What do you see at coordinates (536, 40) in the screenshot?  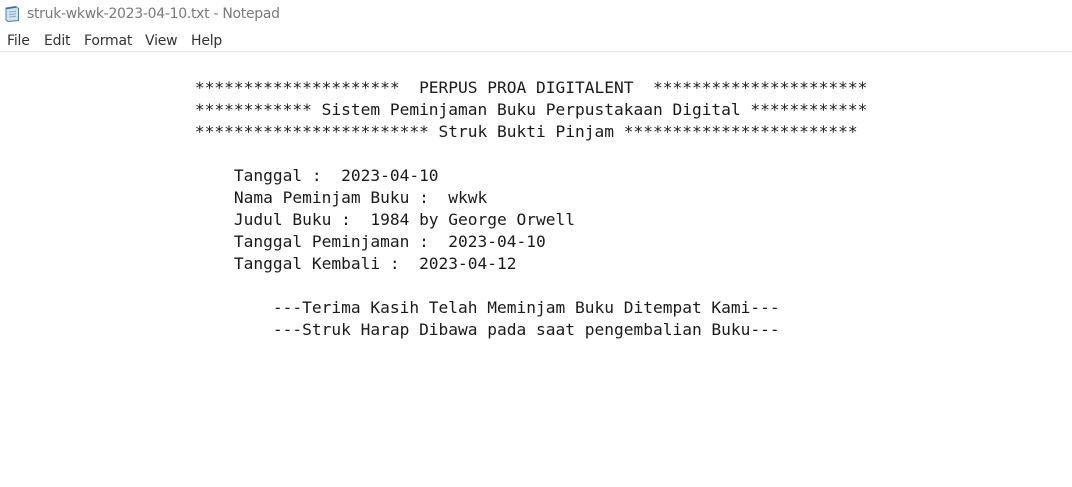 I see `menu-bar: File Edit Format View Help` at bounding box center [536, 40].